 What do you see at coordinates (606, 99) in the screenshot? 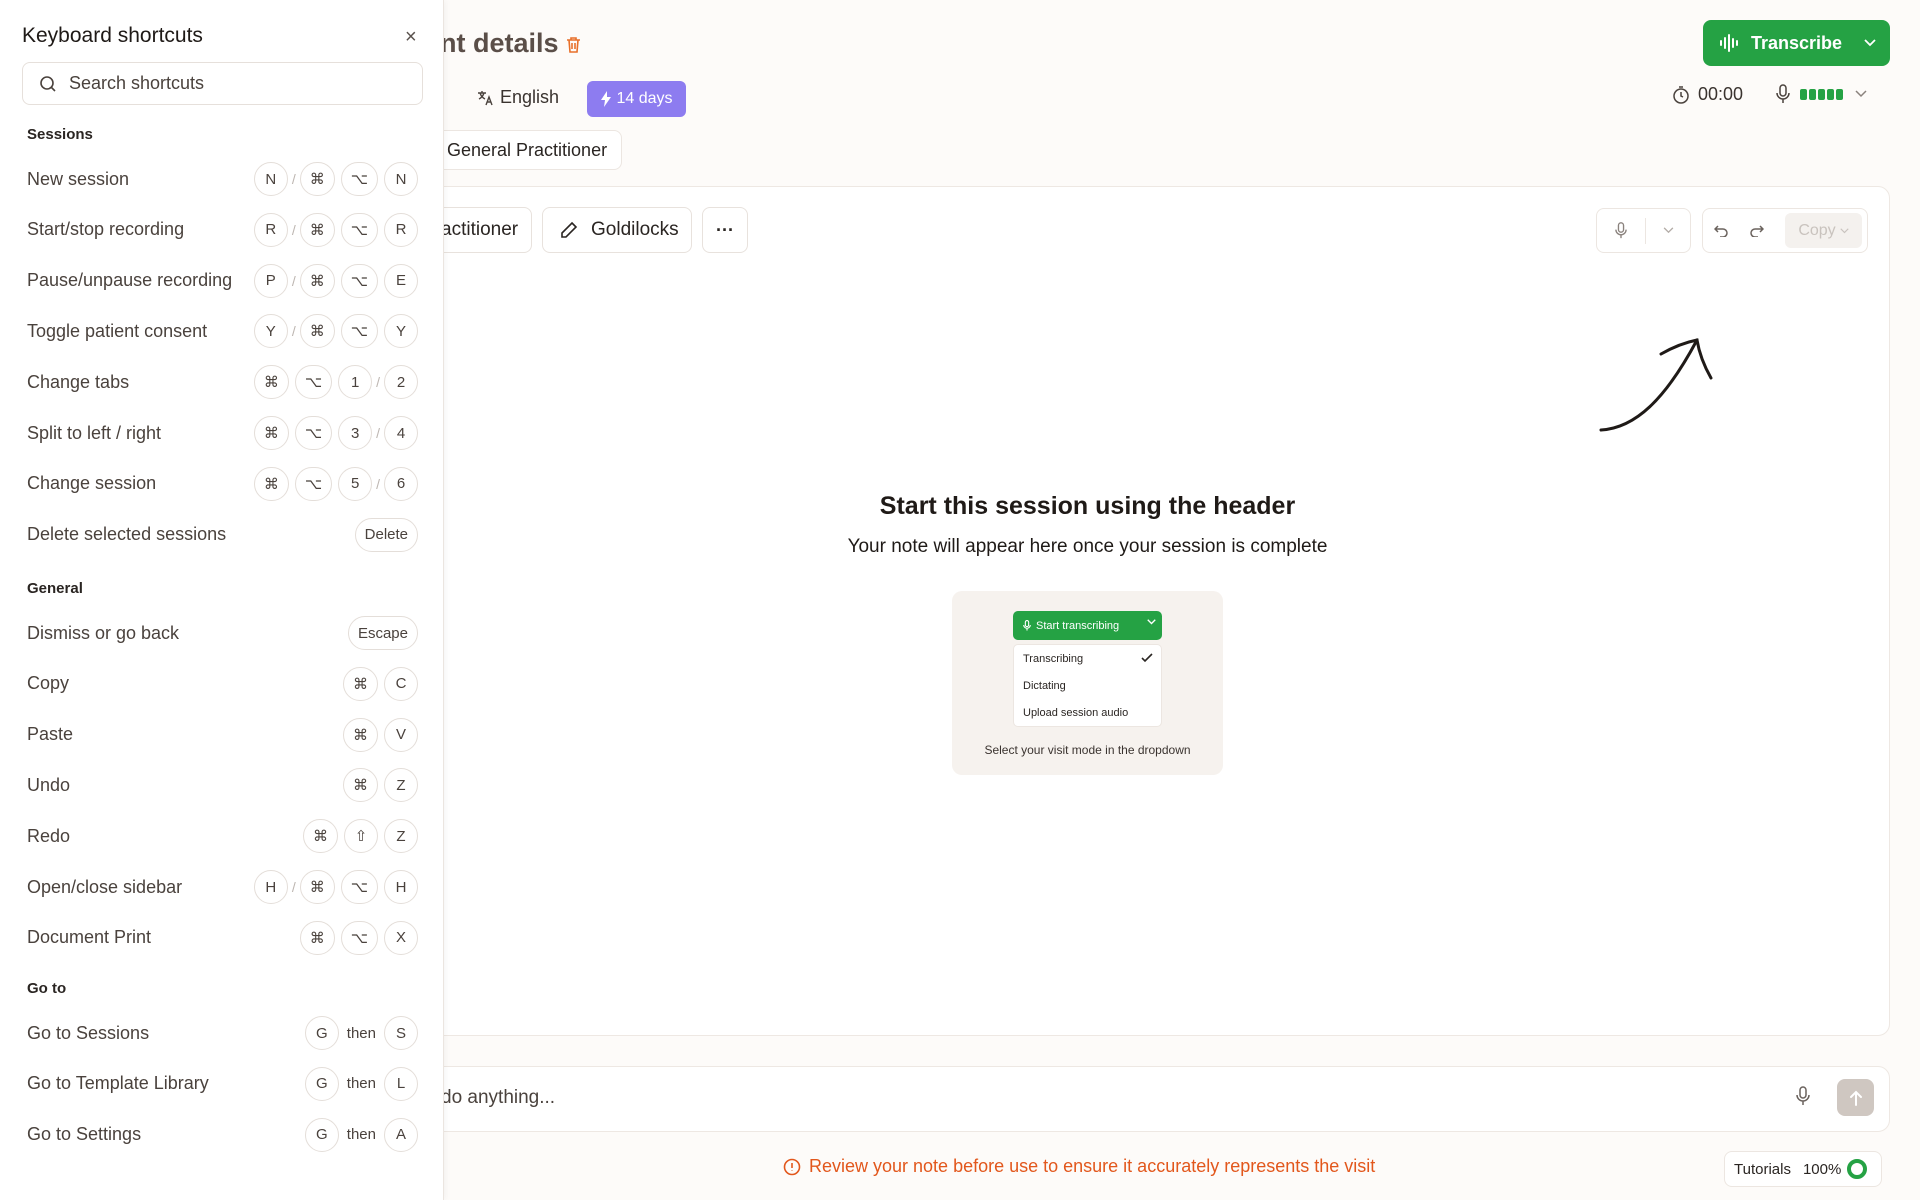
I see `bolt-icon` at bounding box center [606, 99].